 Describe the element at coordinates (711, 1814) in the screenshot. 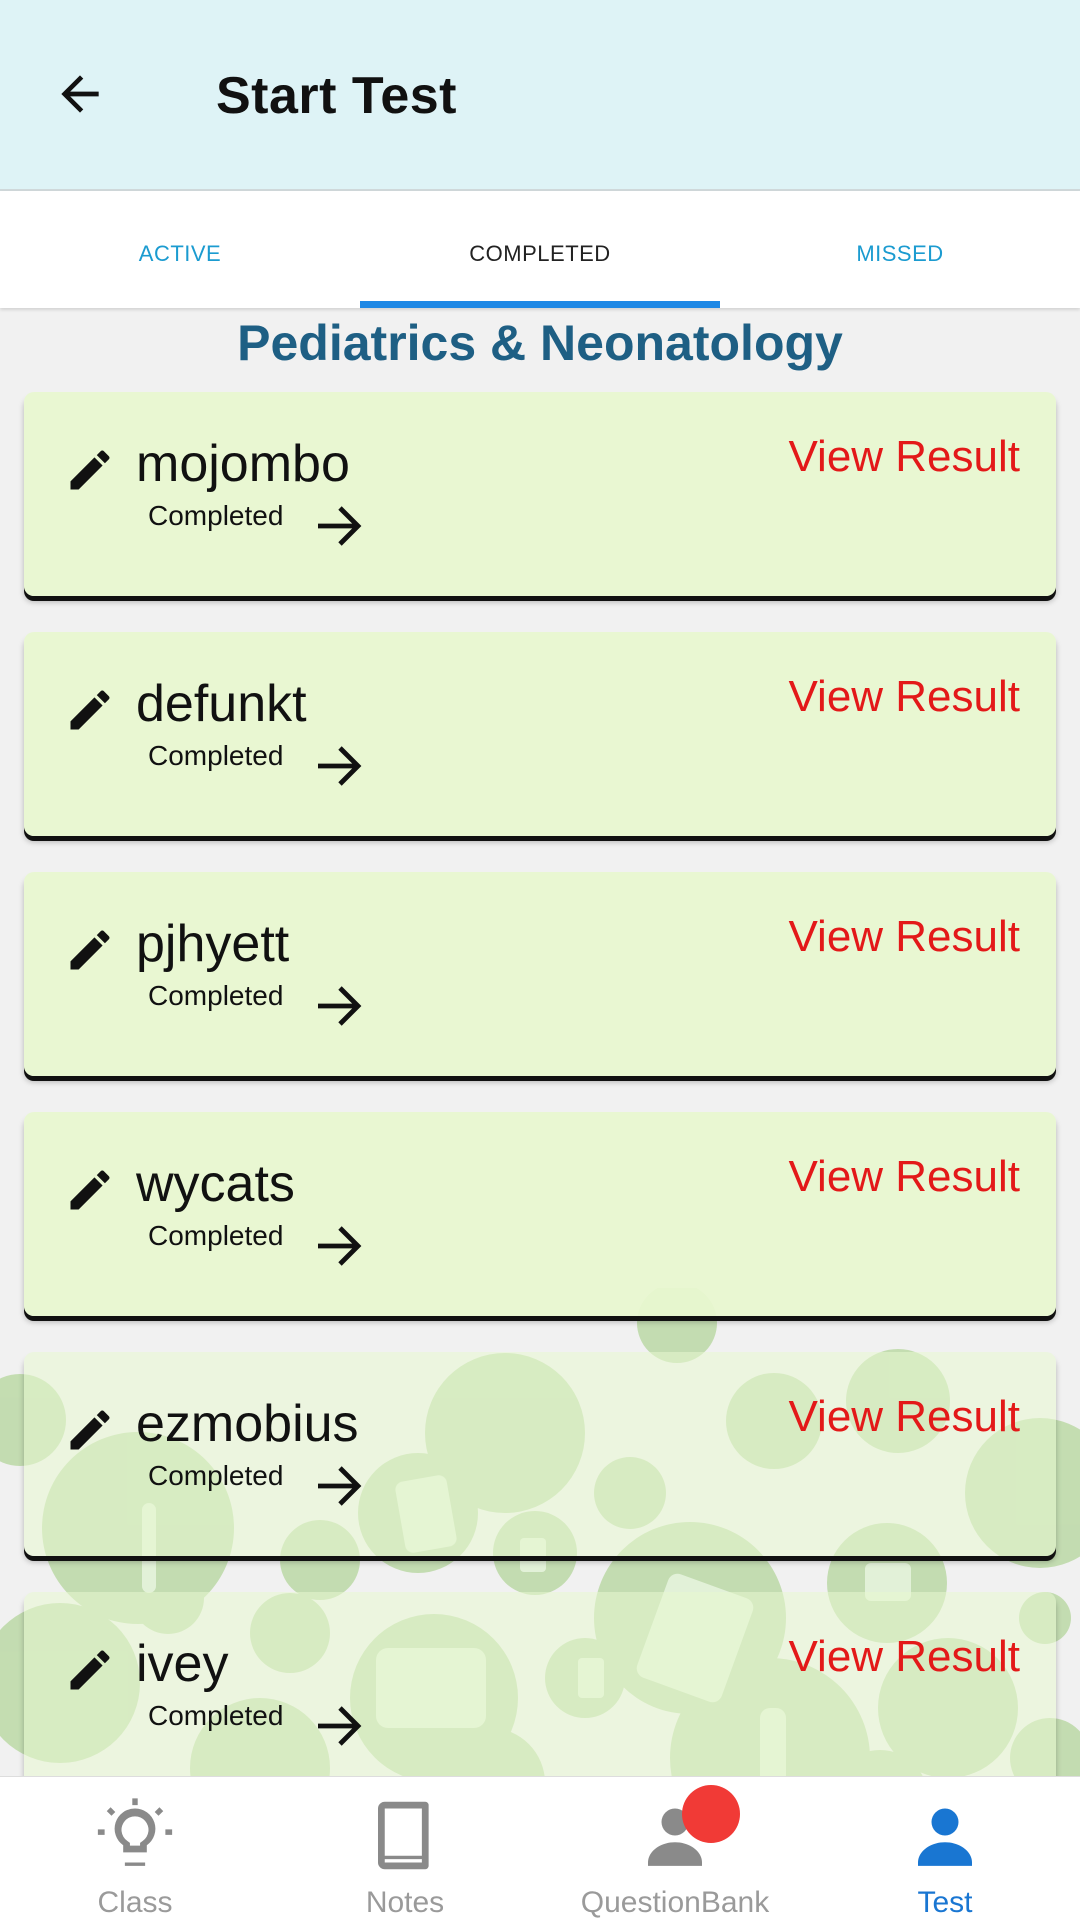

I see `notification-badge` at that location.